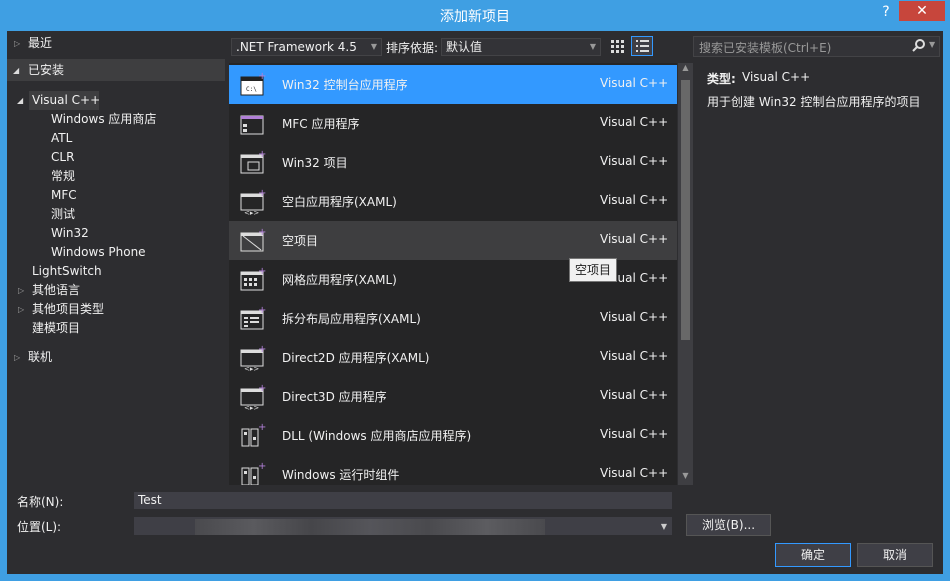 The height and width of the screenshot is (581, 950). What do you see at coordinates (339, 202) in the screenshot?
I see `template-name: 空白应用程序(XAML)` at bounding box center [339, 202].